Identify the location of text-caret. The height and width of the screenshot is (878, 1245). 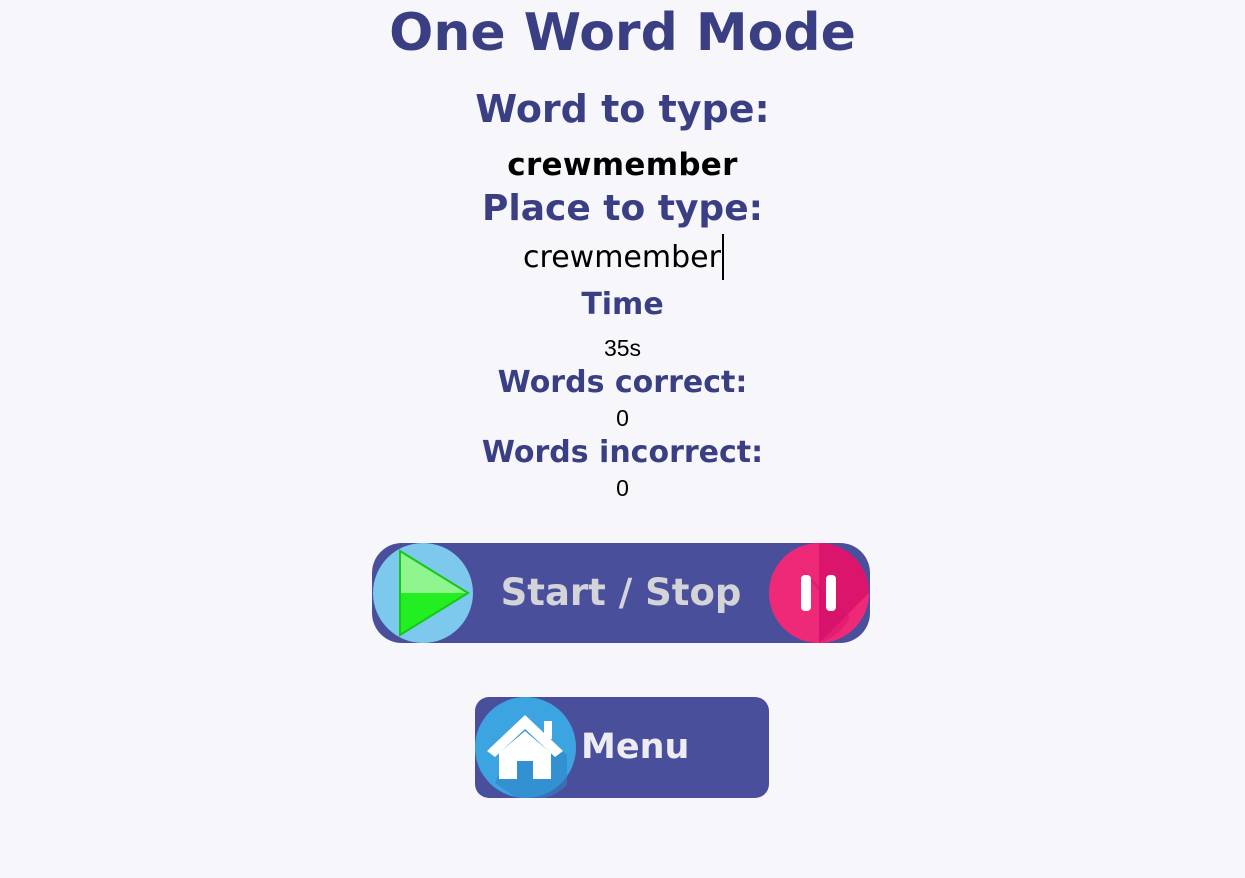
(723, 257).